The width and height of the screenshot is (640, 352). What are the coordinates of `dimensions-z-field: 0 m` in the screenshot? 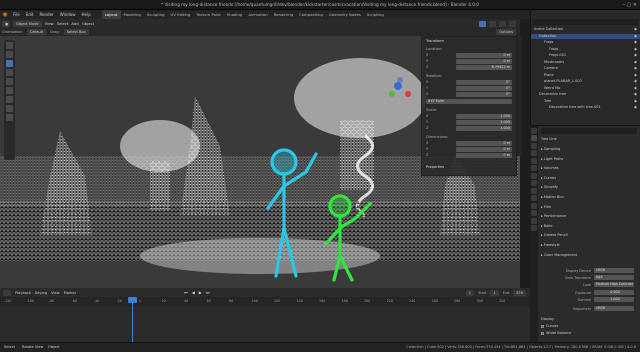 It's located at (484, 155).